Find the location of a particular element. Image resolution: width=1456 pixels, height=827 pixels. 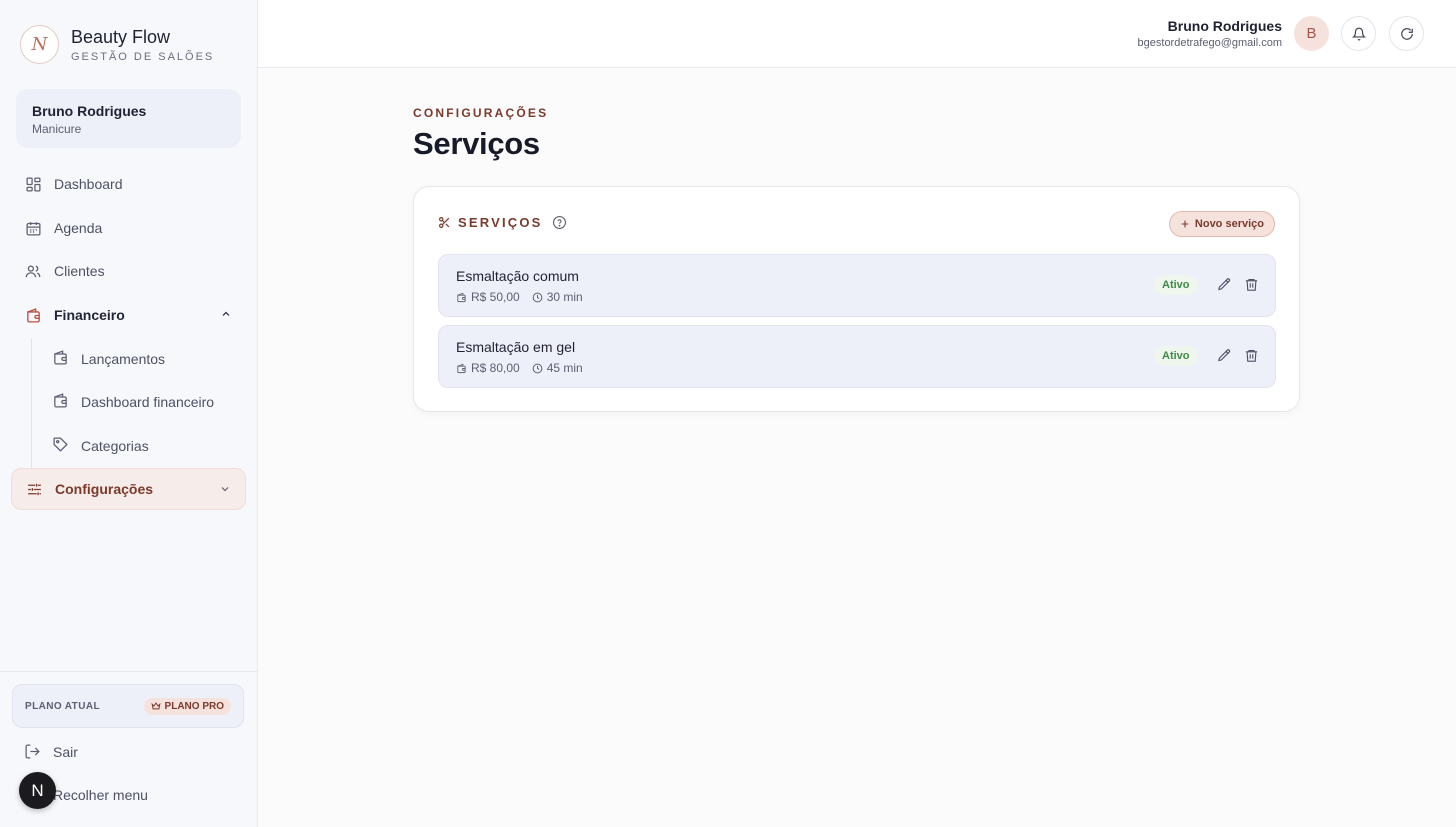

calendar-icon is located at coordinates (33, 228).